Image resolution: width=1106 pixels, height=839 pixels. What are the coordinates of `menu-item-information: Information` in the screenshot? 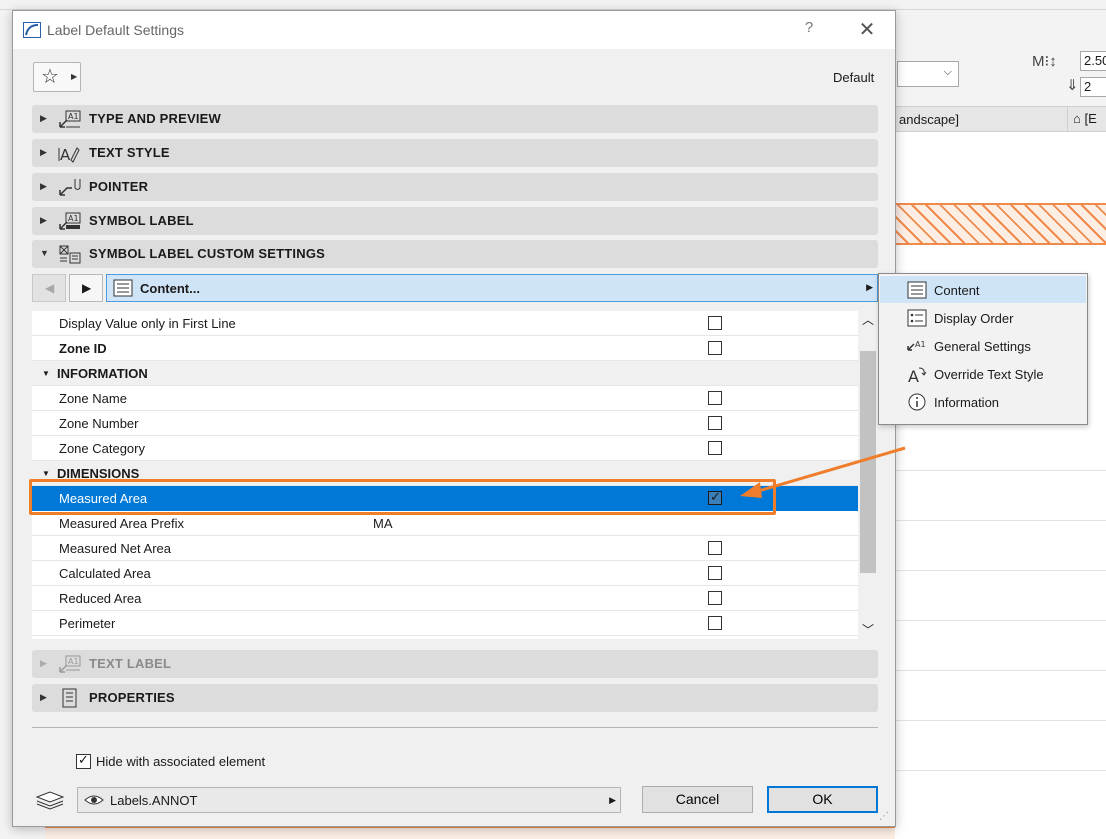 It's located at (983, 401).